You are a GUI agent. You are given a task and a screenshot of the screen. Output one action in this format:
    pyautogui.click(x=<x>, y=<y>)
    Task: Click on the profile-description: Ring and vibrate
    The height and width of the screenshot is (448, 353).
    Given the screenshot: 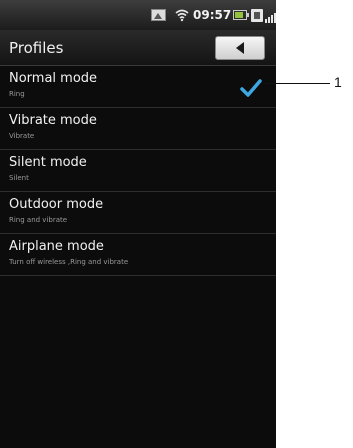 What is the action you would take?
    pyautogui.click(x=38, y=220)
    